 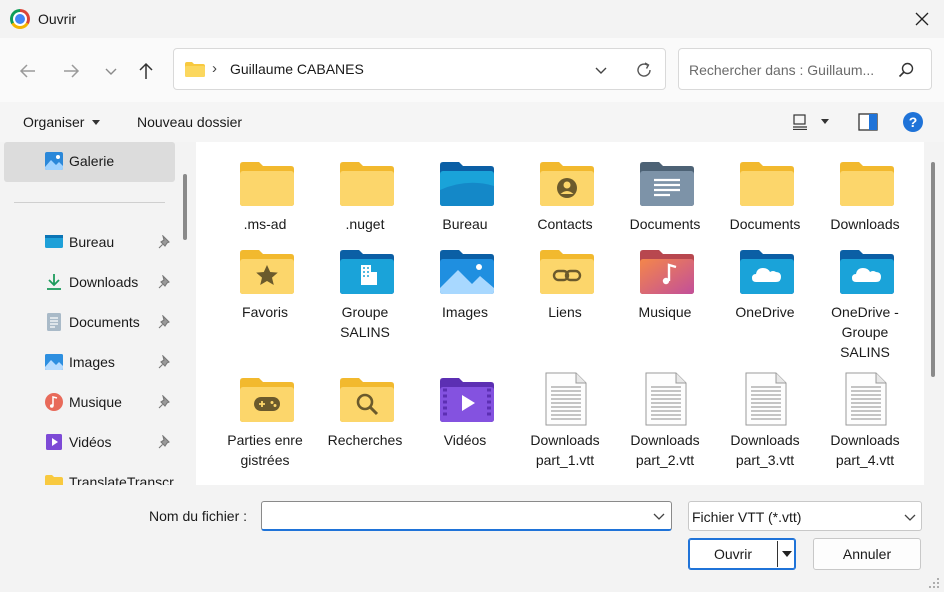 I want to click on file-label: Downloads part_3.vtt, so click(x=765, y=450).